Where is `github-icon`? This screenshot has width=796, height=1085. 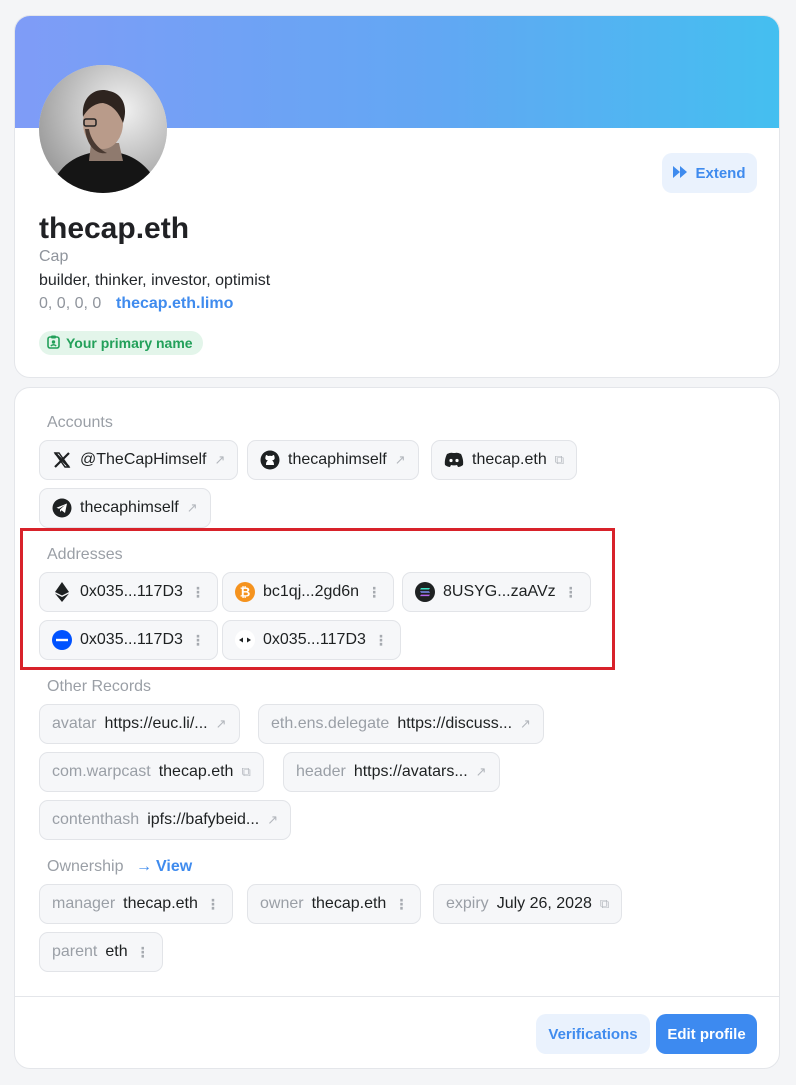 github-icon is located at coordinates (270, 460).